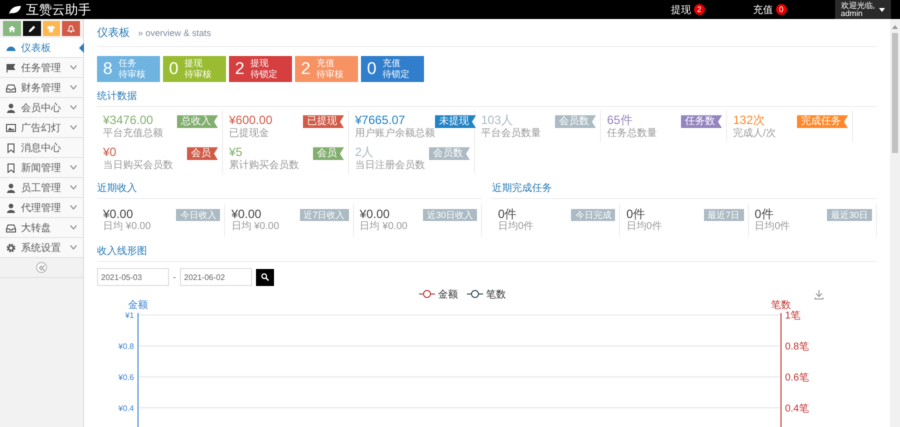  I want to click on stat-ribbon: 已提现, so click(323, 121).